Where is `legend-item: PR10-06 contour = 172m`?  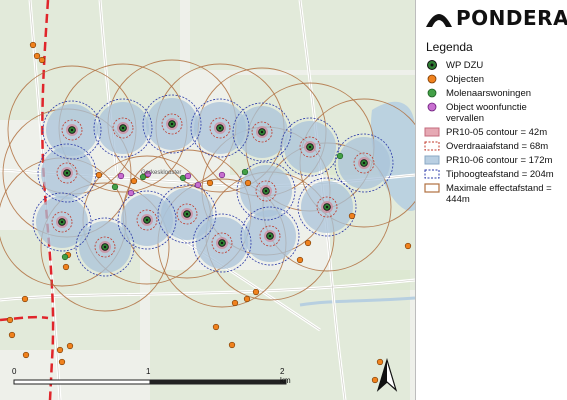 legend-item: PR10-06 contour = 172m is located at coordinates (495, 160).